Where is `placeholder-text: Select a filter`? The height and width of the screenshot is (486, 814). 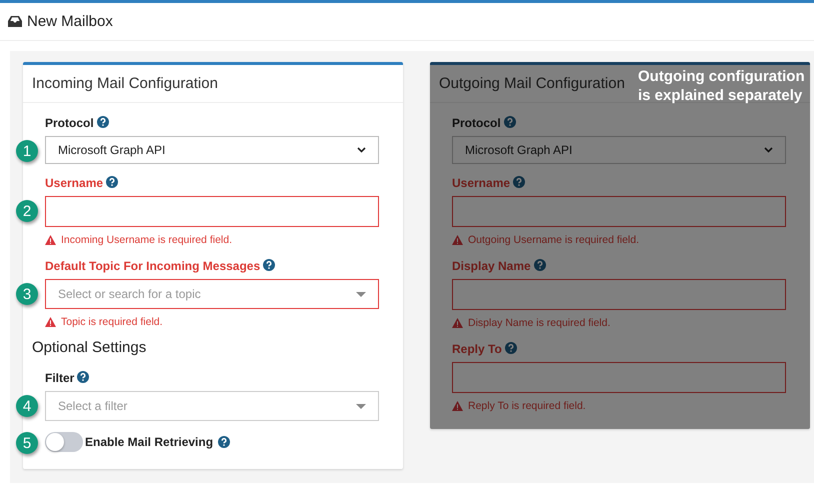
placeholder-text: Select a filter is located at coordinates (93, 406).